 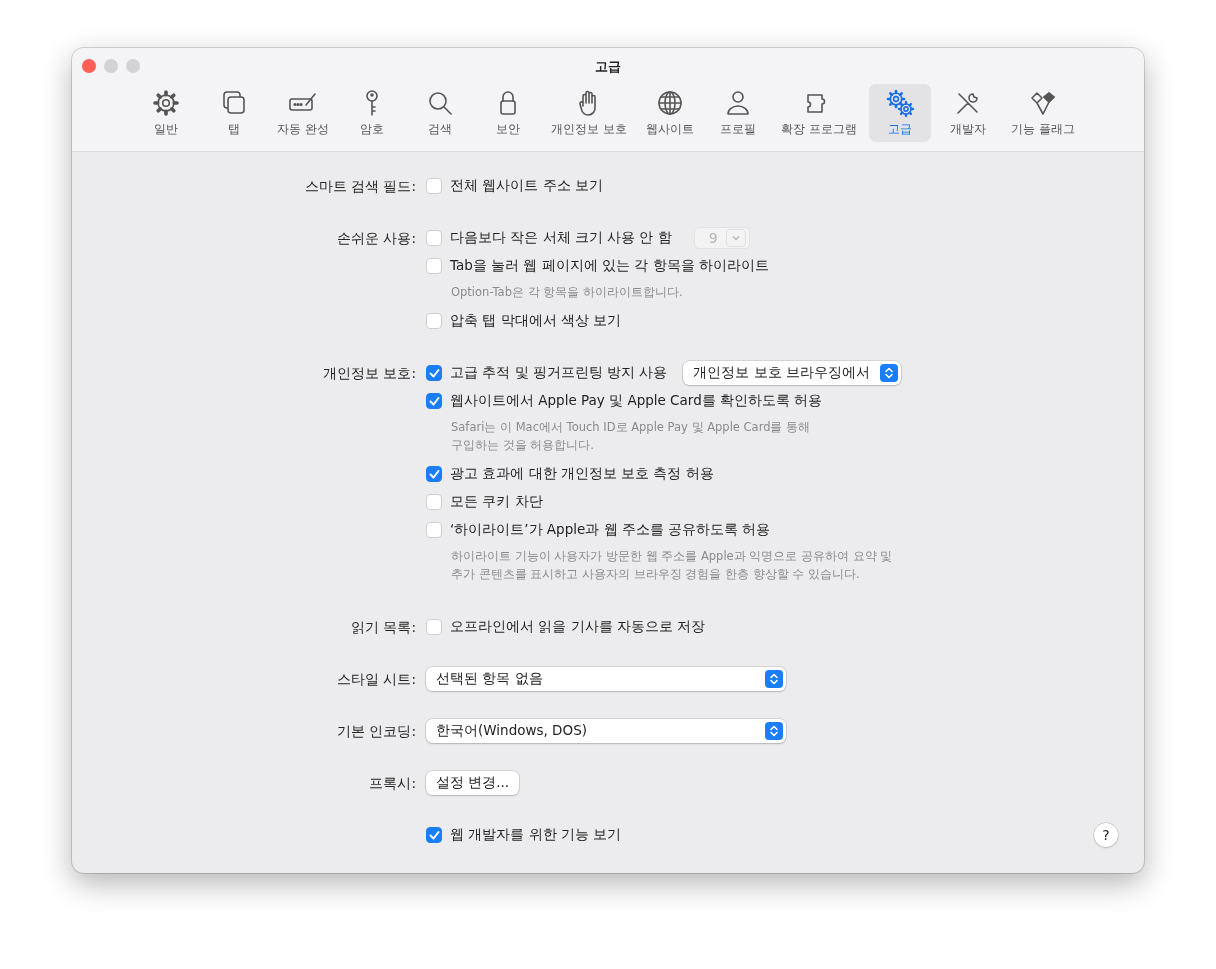 I want to click on toolbar-tab: 검색, so click(x=440, y=113).